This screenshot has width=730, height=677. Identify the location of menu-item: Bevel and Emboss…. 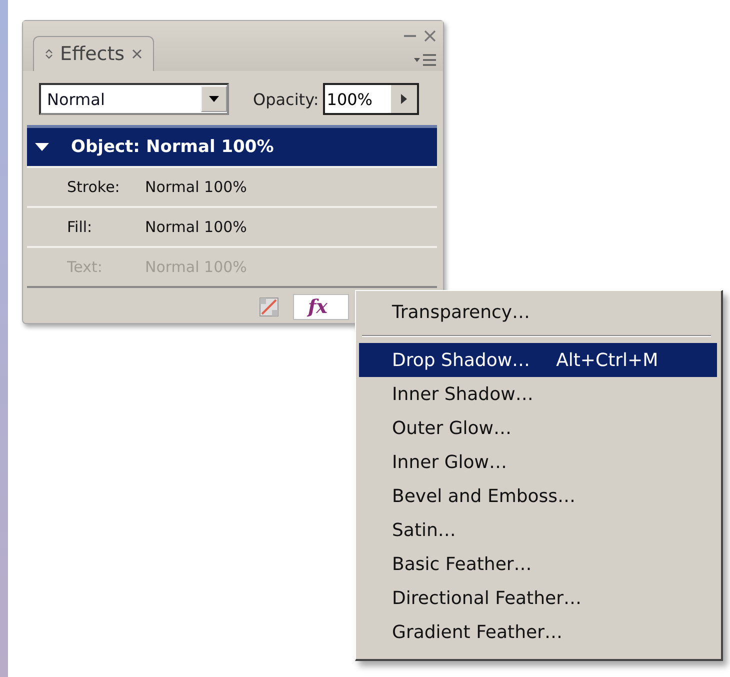
(538, 496).